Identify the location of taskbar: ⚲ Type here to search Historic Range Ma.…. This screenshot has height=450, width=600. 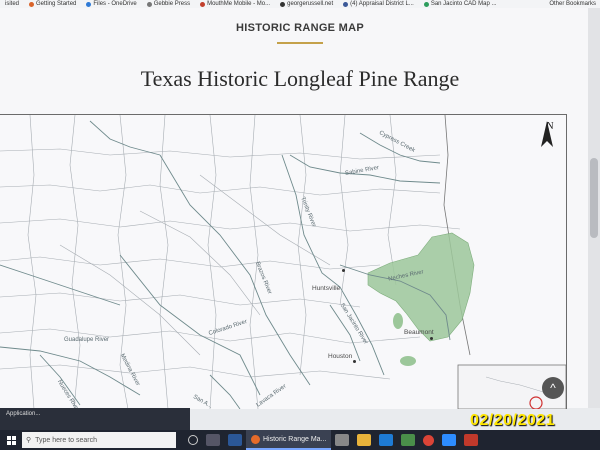
(300, 440).